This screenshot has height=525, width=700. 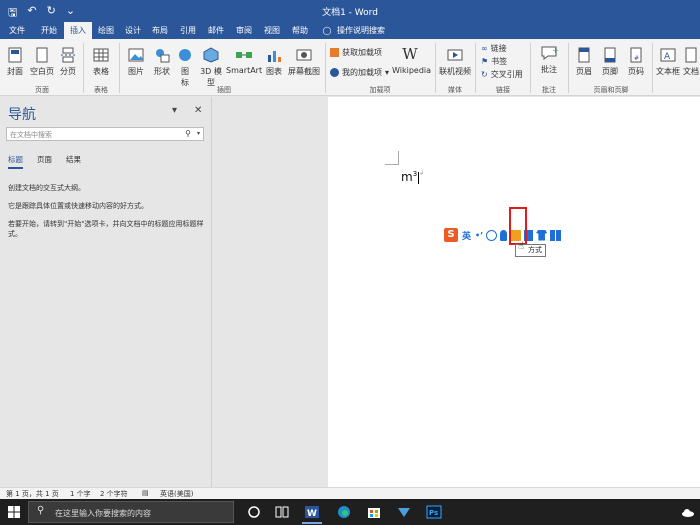 I want to click on tab-review: 审阅, so click(x=244, y=30).